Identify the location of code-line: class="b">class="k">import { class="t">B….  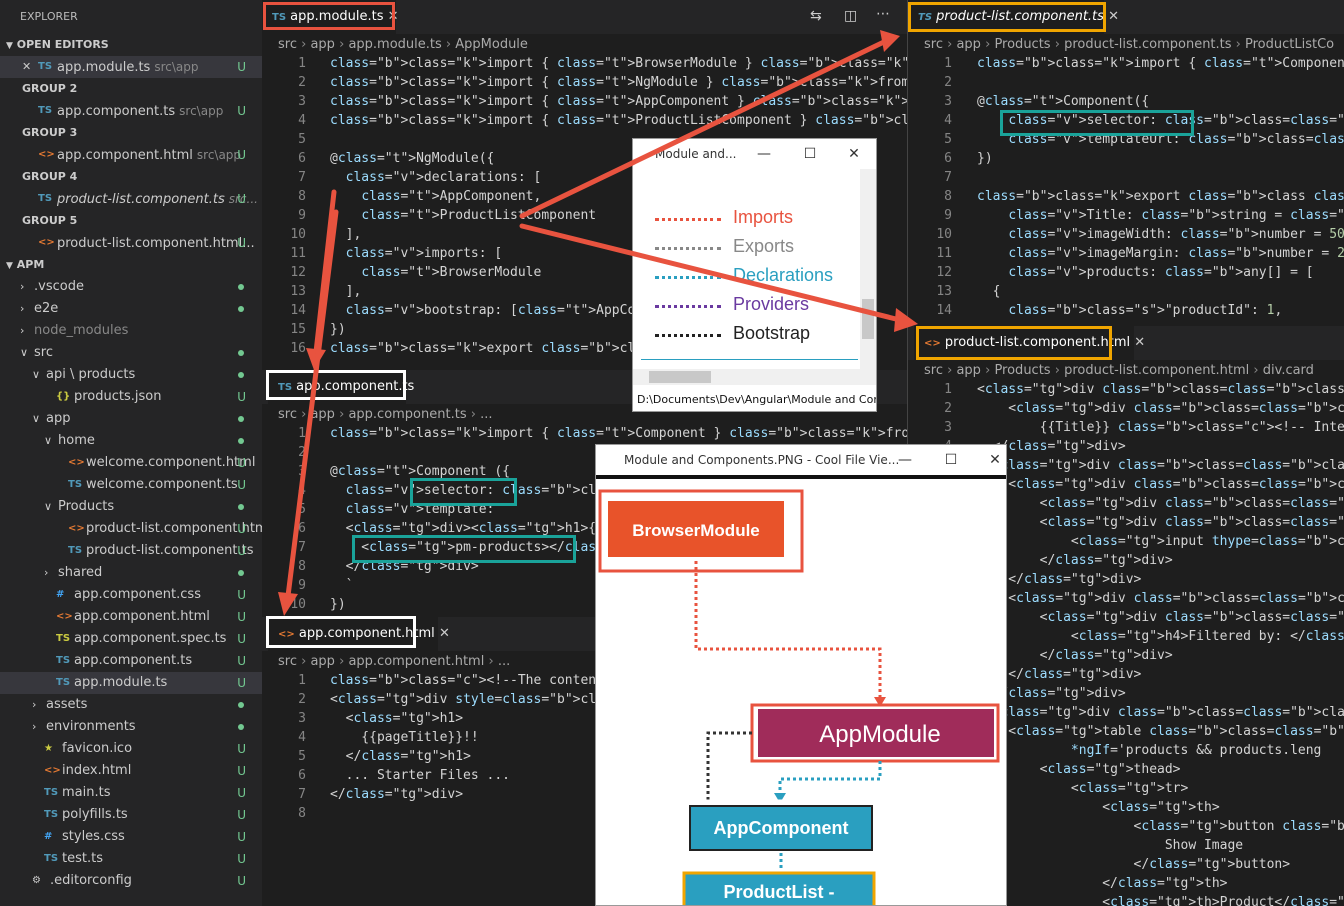
(618, 63).